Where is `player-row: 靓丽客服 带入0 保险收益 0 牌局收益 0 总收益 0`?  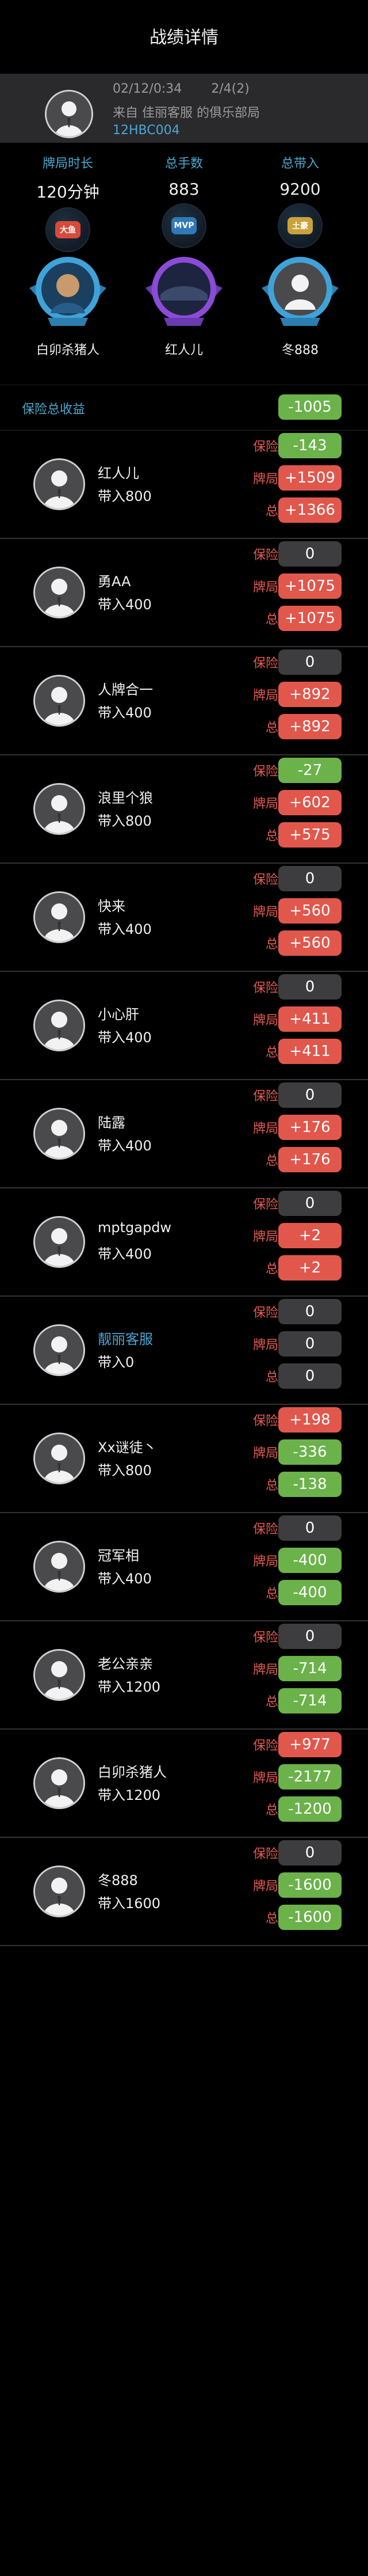 player-row: 靓丽客服 带入0 保险收益 0 牌局收益 0 总收益 0 is located at coordinates (184, 1351).